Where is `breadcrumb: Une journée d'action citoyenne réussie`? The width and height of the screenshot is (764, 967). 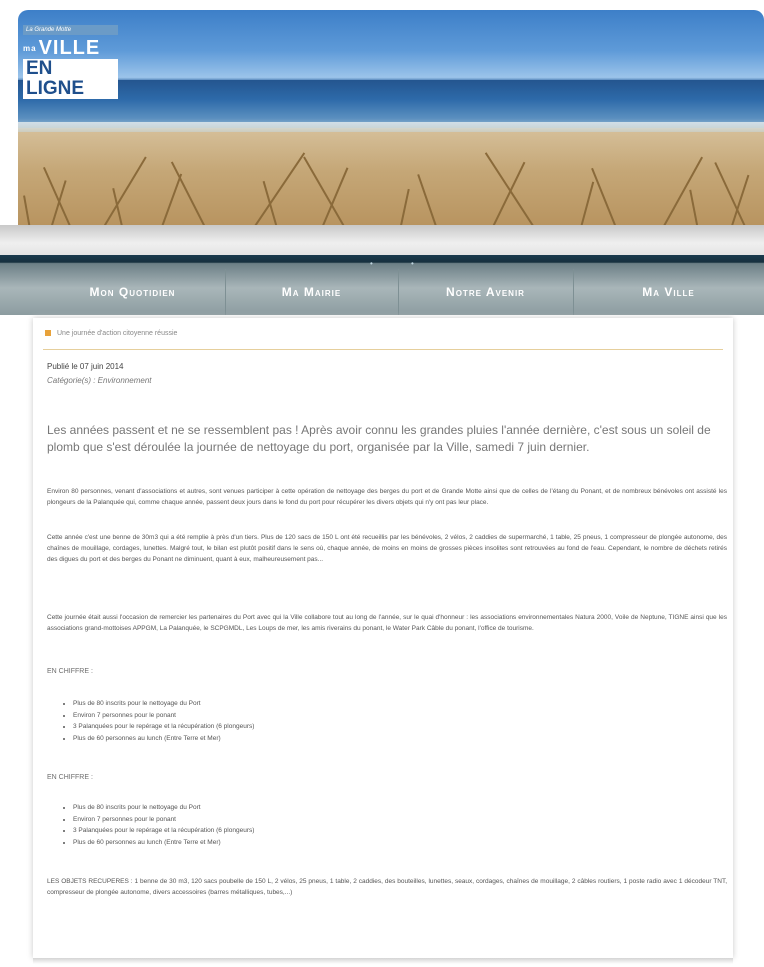
breadcrumb: Une journée d'action citoyenne réussie is located at coordinates (111, 333).